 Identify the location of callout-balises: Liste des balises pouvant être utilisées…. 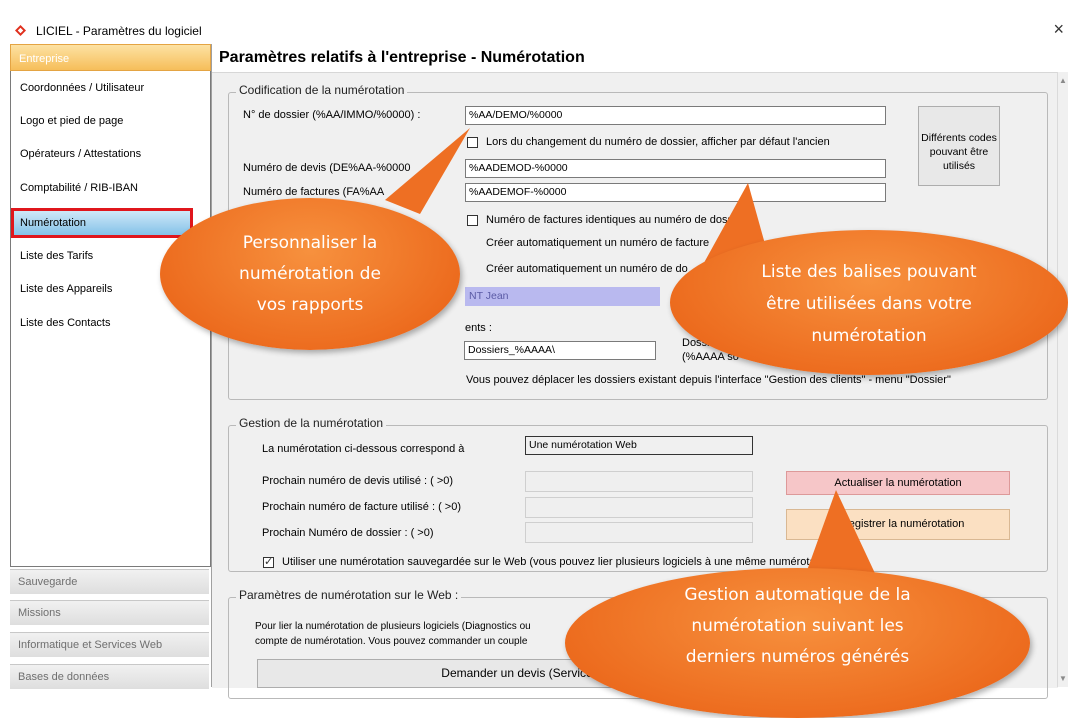
(869, 302).